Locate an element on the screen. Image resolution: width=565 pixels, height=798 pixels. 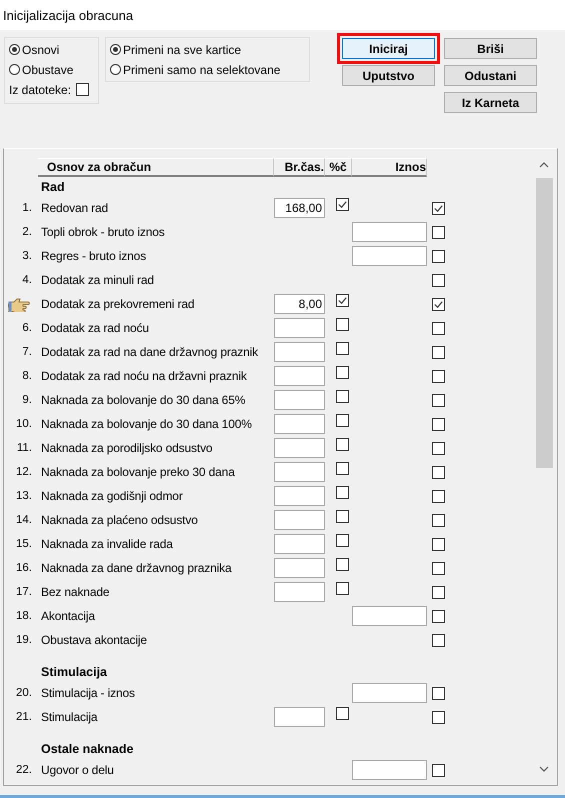
row-number: 14. is located at coordinates (24, 520).